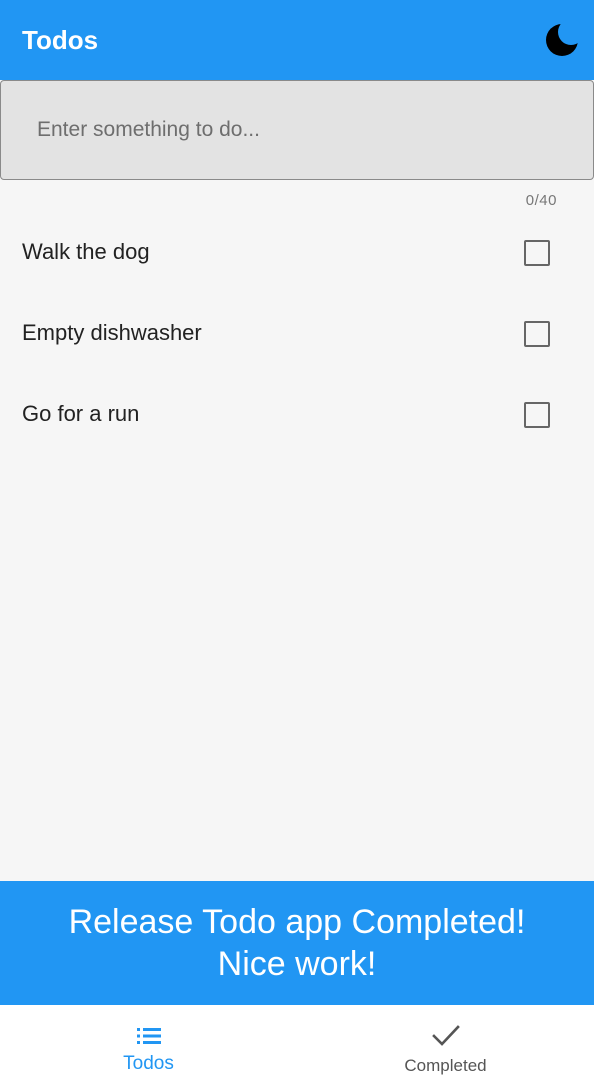 The height and width of the screenshot is (1086, 594). What do you see at coordinates (148, 1063) in the screenshot?
I see `nav-tab-label: Todos` at bounding box center [148, 1063].